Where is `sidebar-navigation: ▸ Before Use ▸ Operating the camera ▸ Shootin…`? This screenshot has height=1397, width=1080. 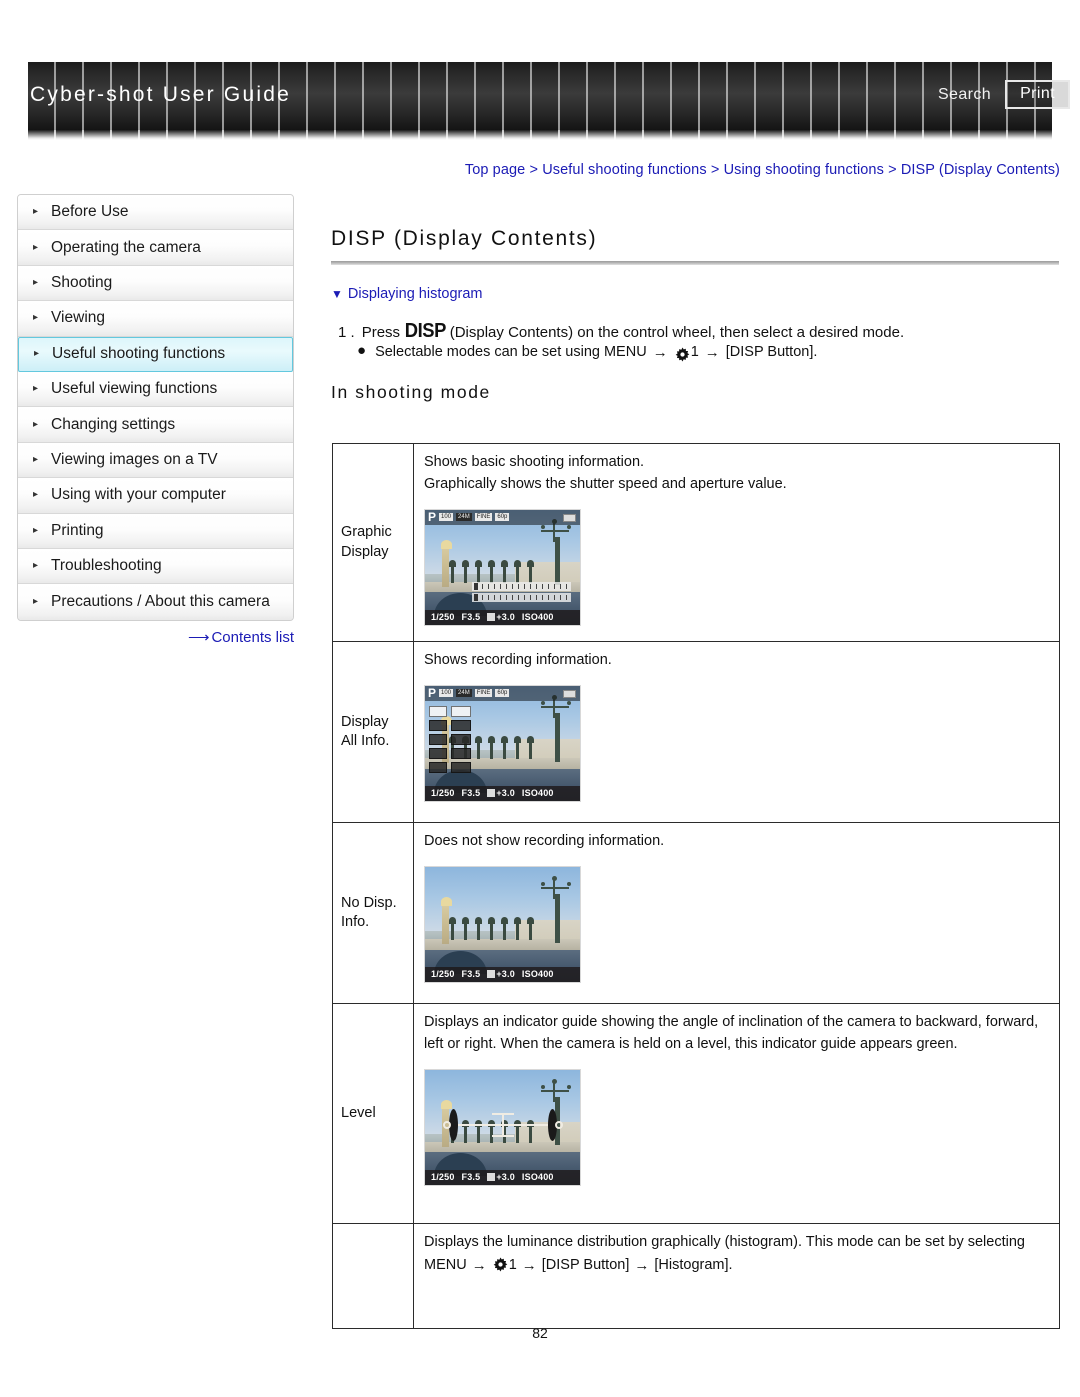
sidebar-navigation: ▸ Before Use ▸ Operating the camera ▸ Shootin… is located at coordinates (155, 407).